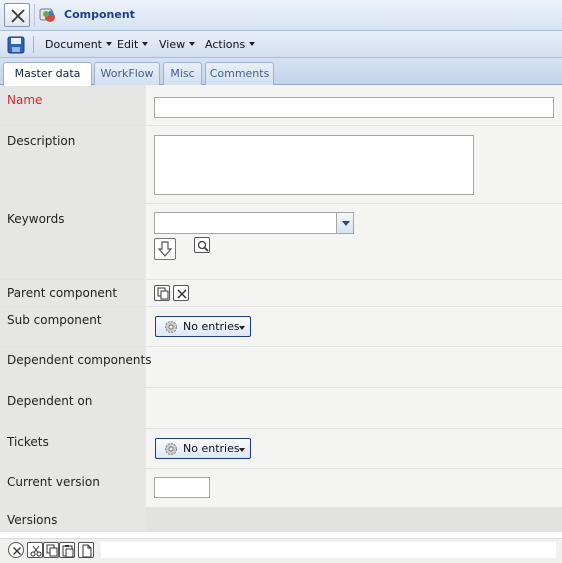  What do you see at coordinates (281, 449) in the screenshot?
I see `form-row-tickets: Tickets No entries` at bounding box center [281, 449].